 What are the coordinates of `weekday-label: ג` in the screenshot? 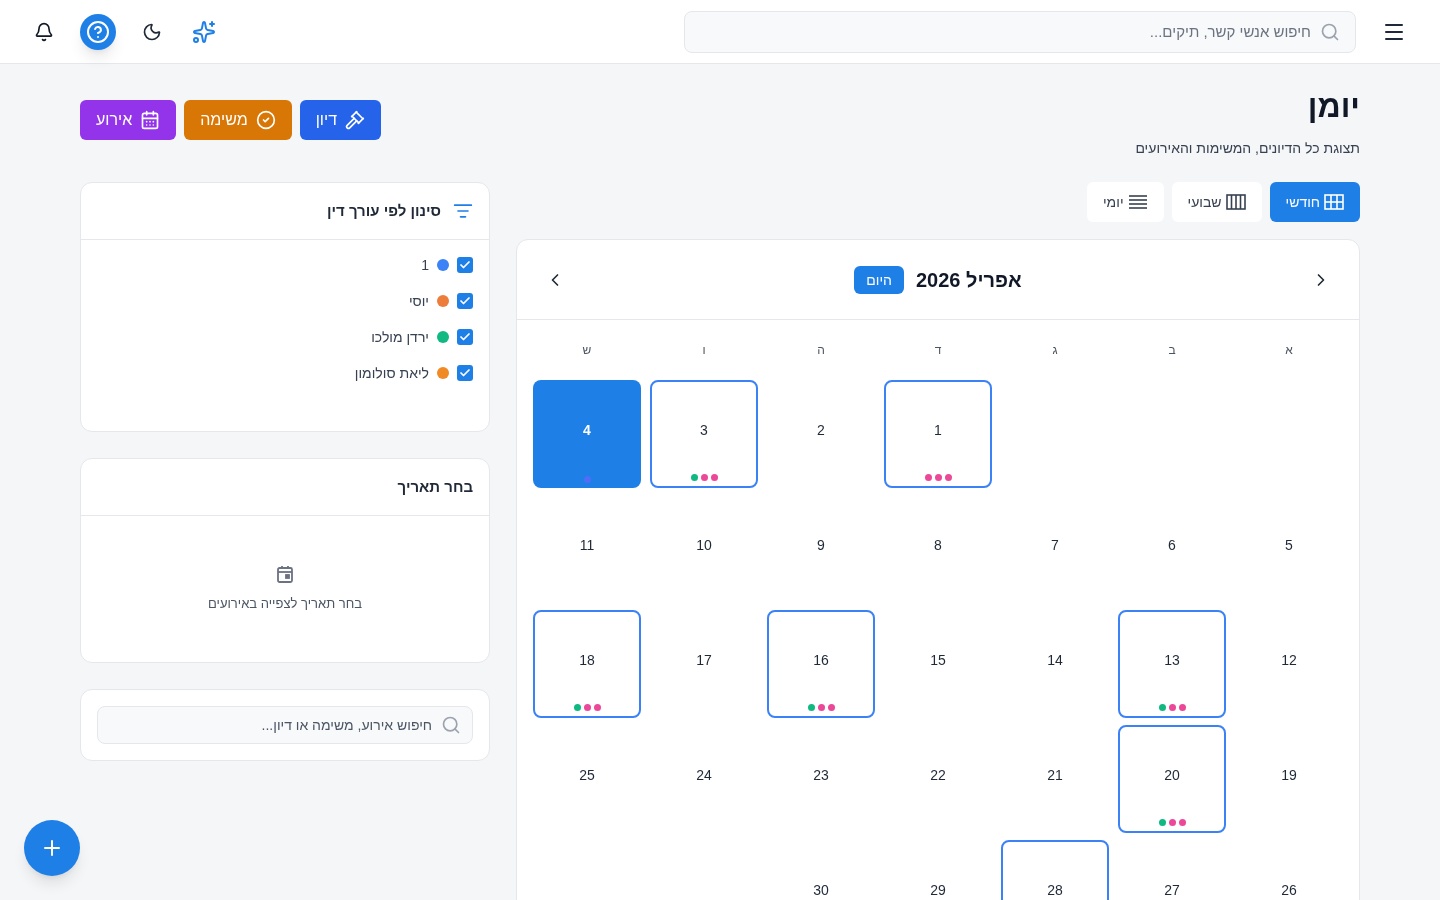 It's located at (1055, 350).